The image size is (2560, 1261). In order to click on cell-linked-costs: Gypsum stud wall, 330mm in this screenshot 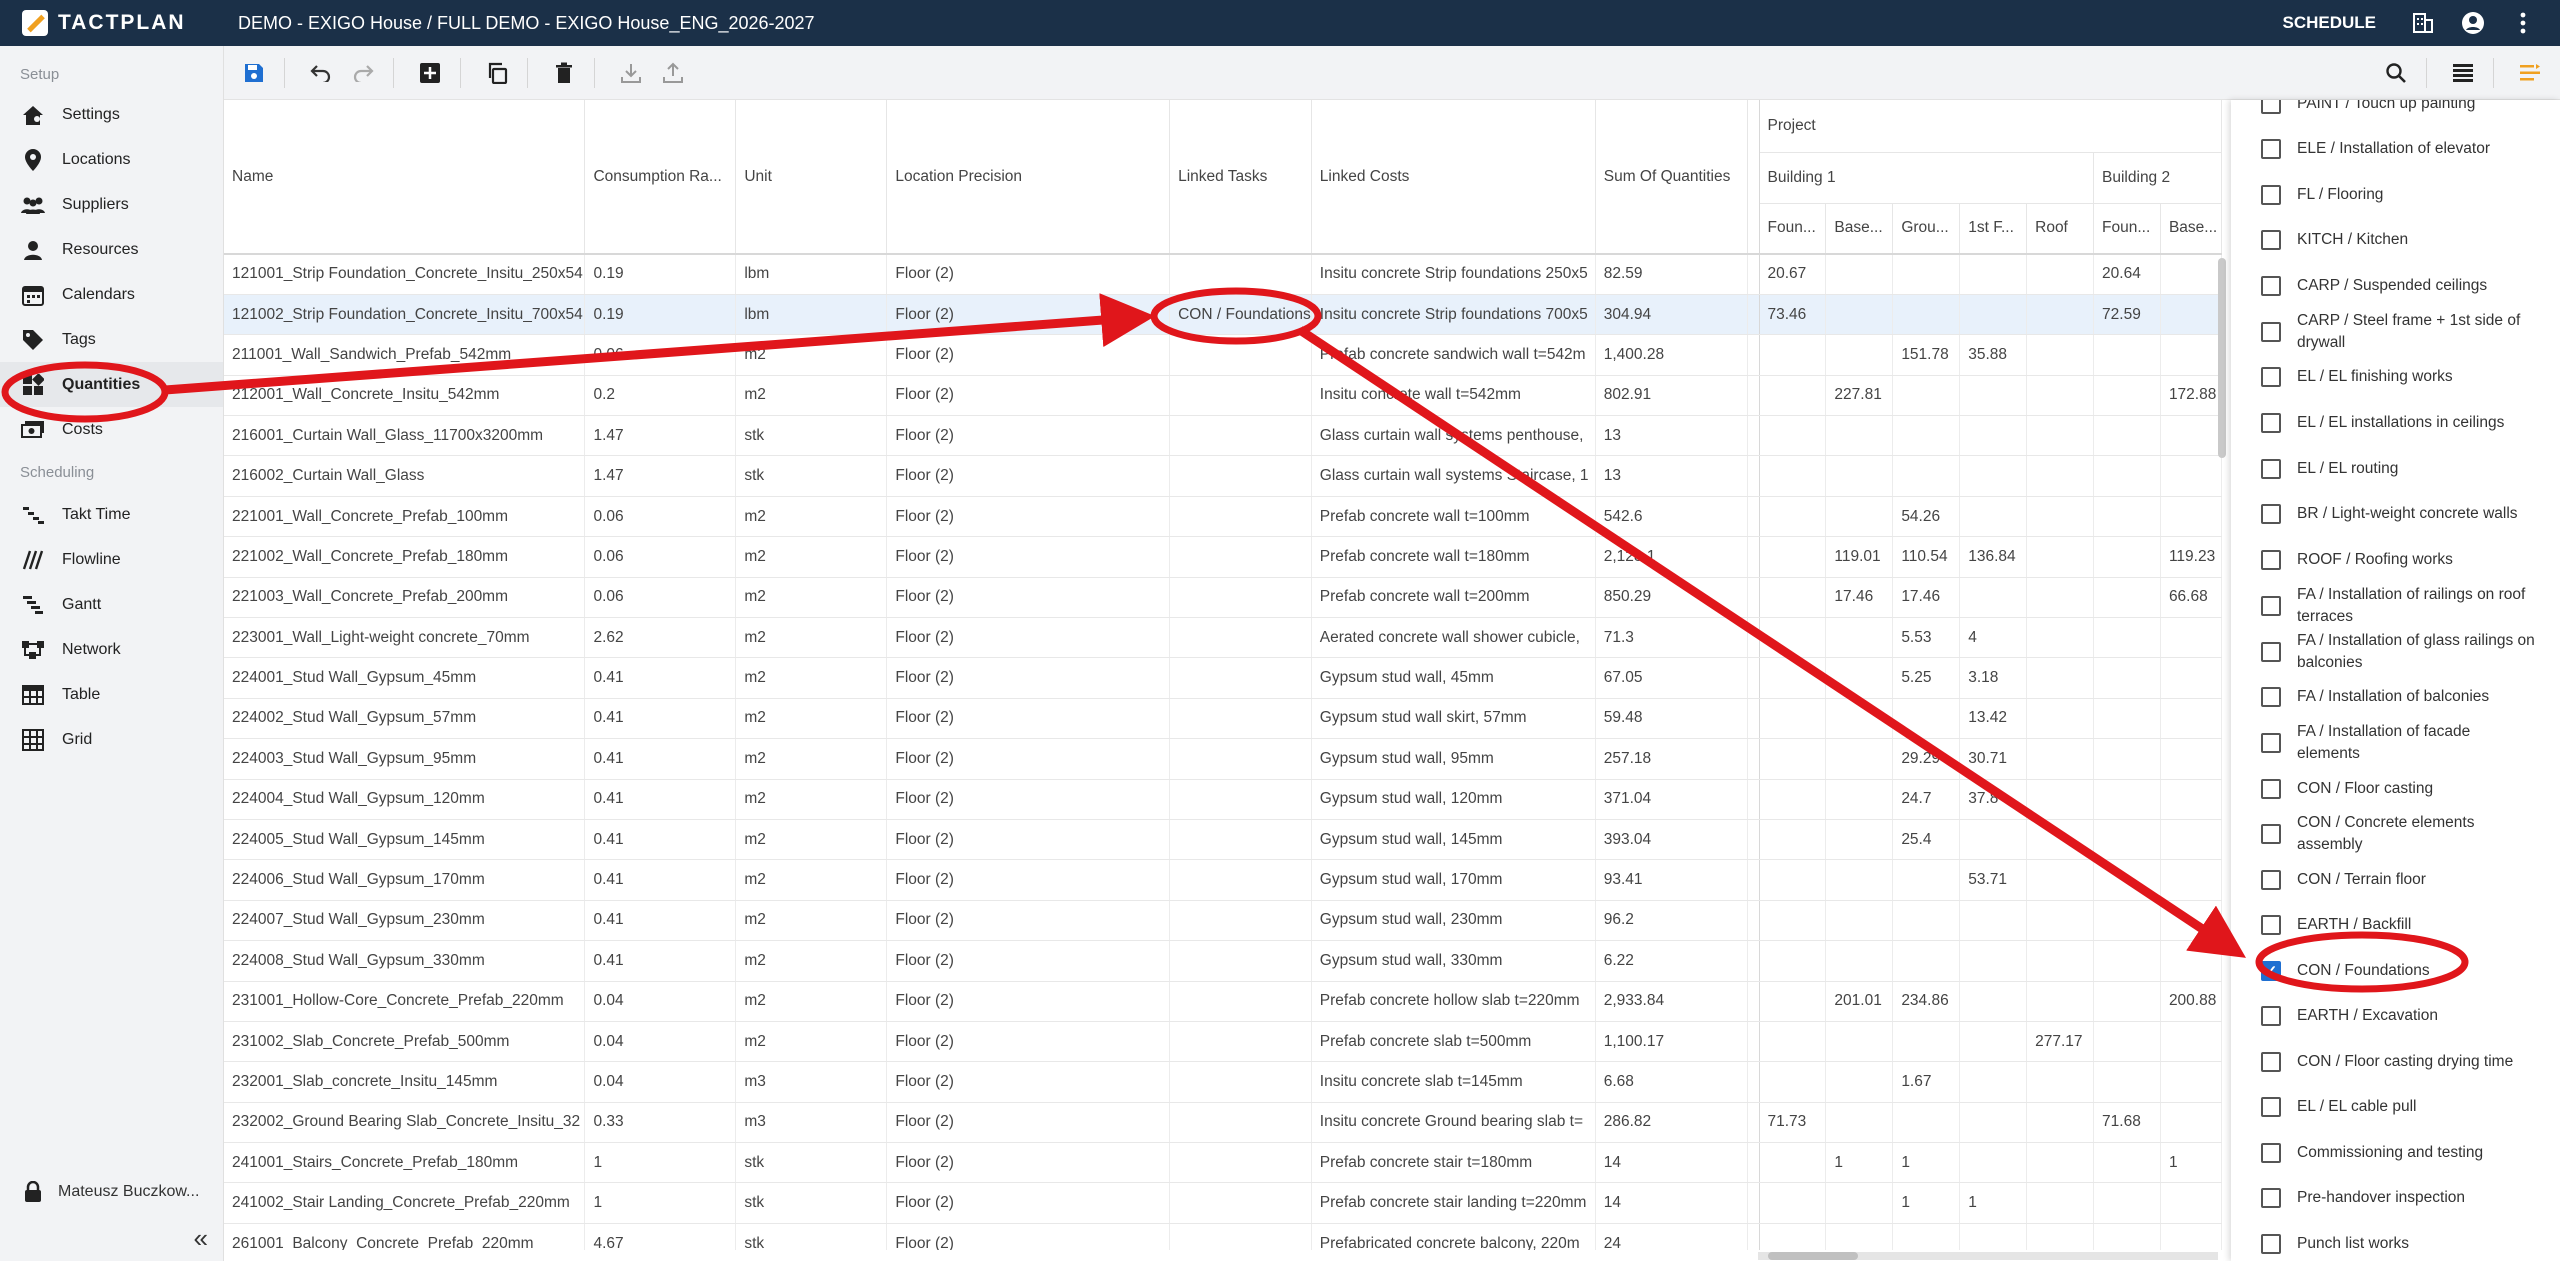, I will do `click(1453, 961)`.